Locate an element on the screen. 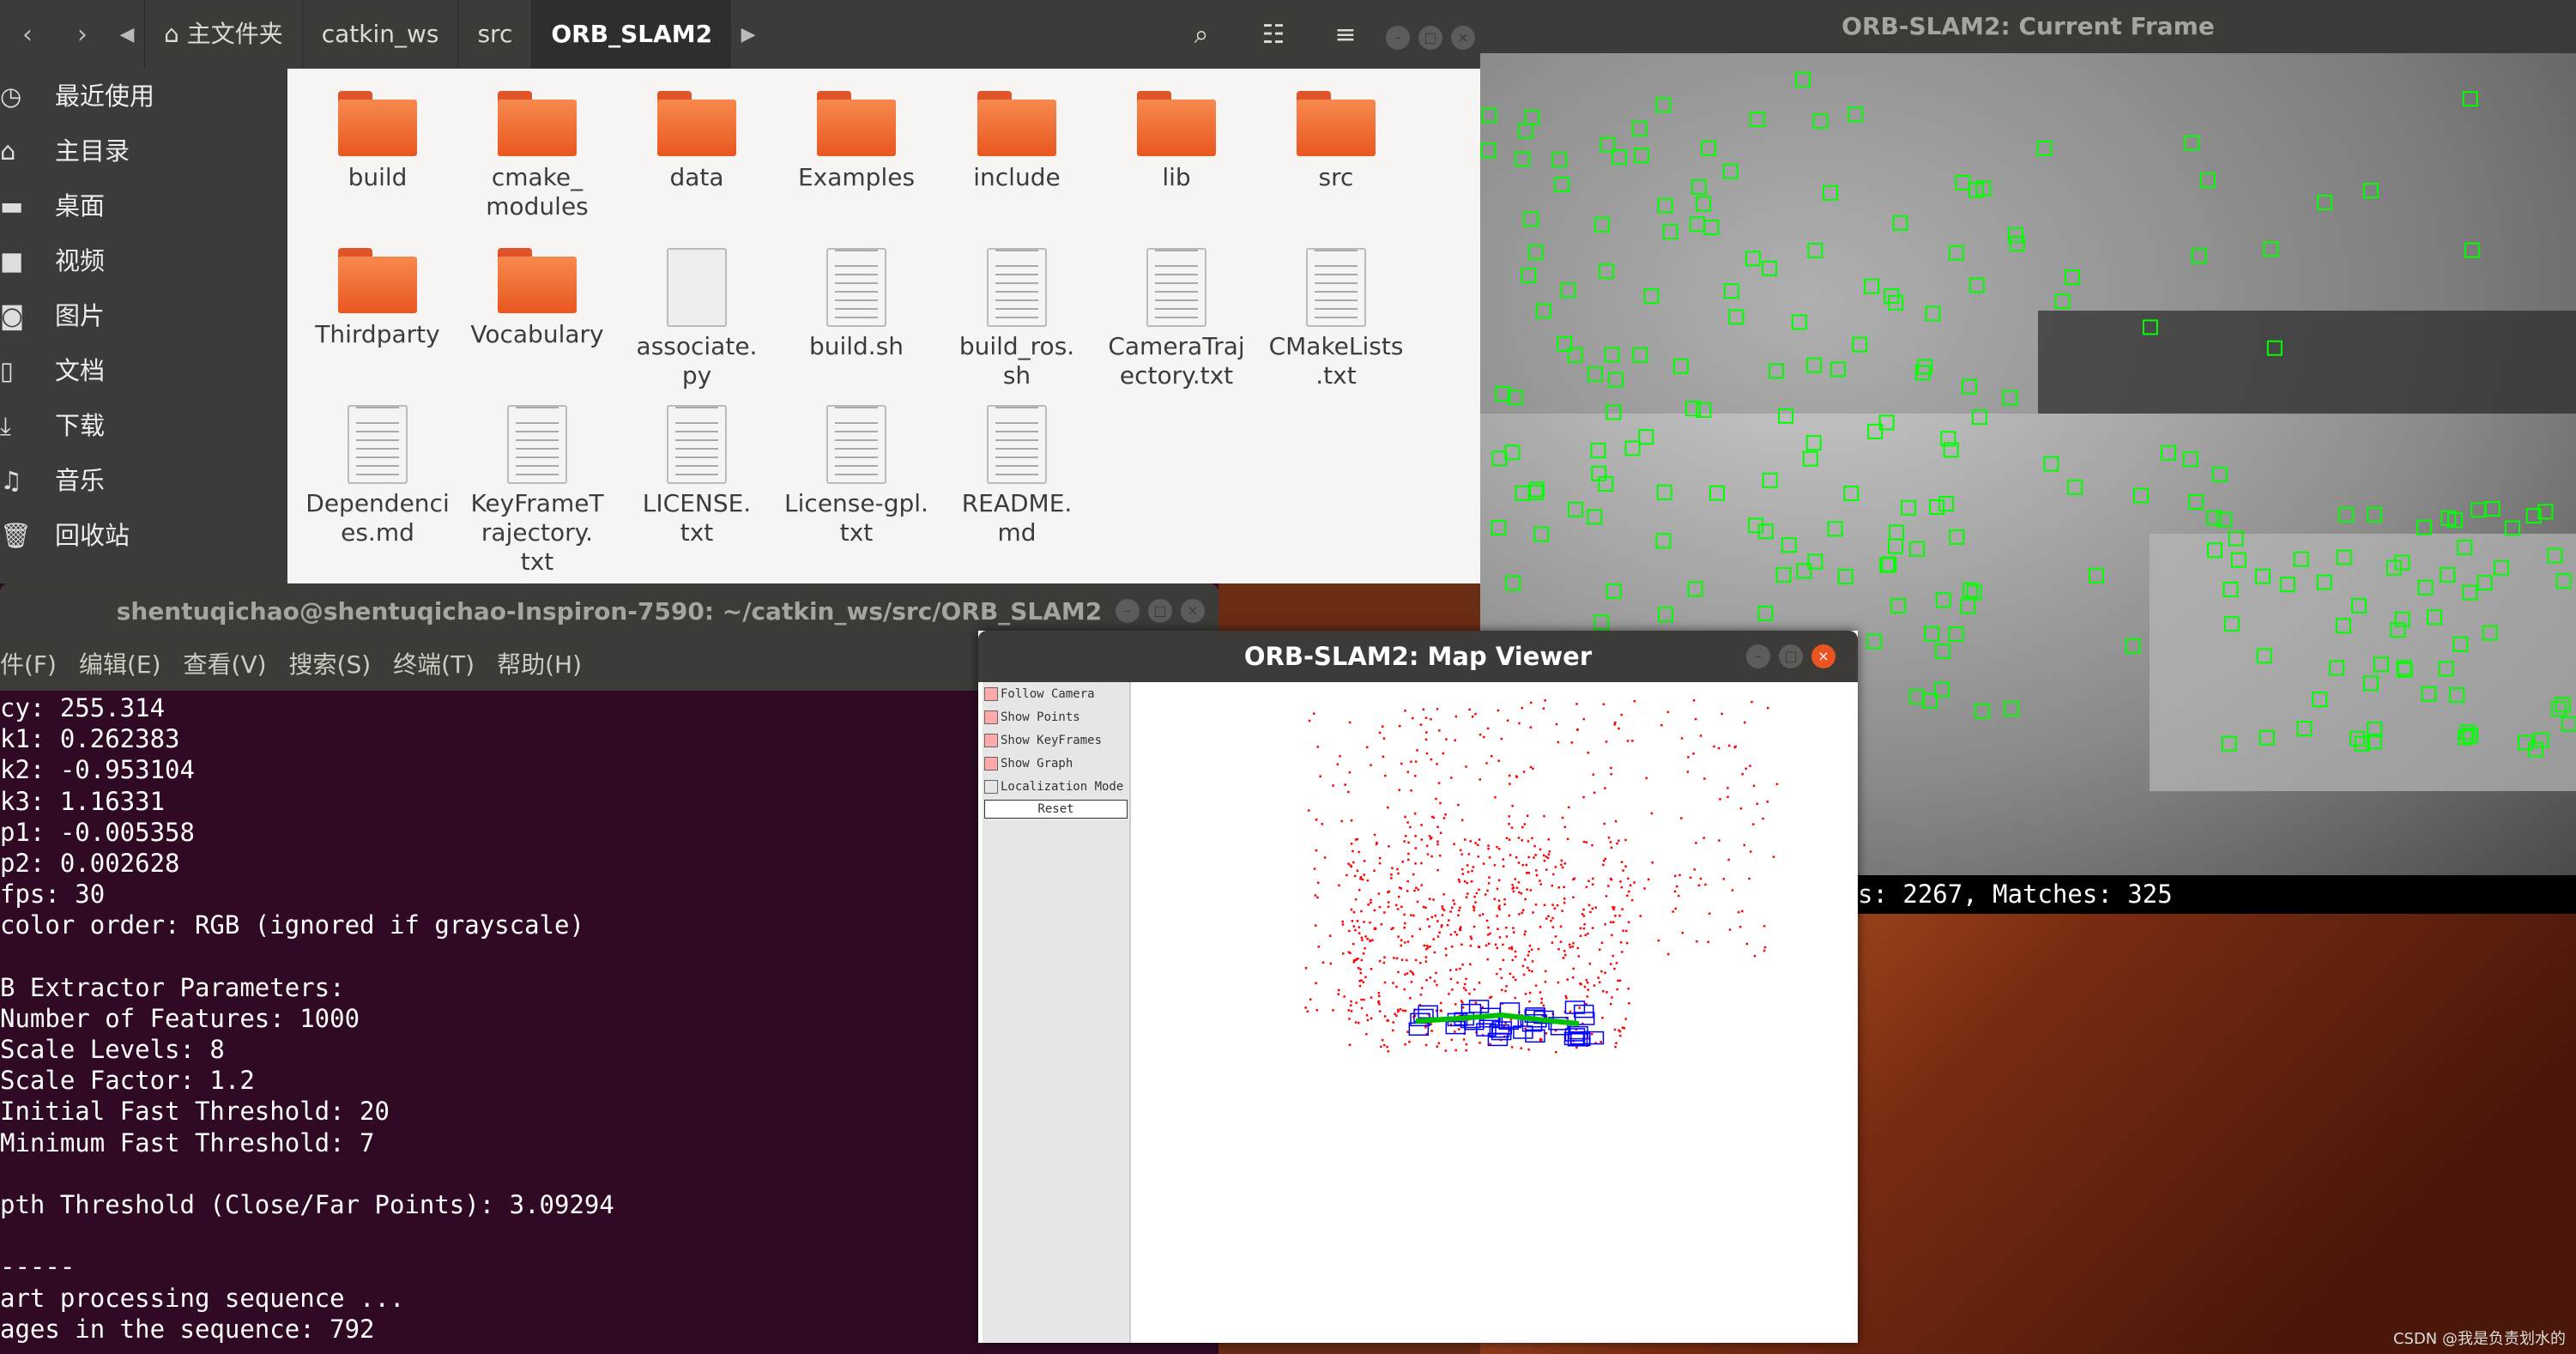  option-checkbox: Localization Mode is located at coordinates (1056, 786).